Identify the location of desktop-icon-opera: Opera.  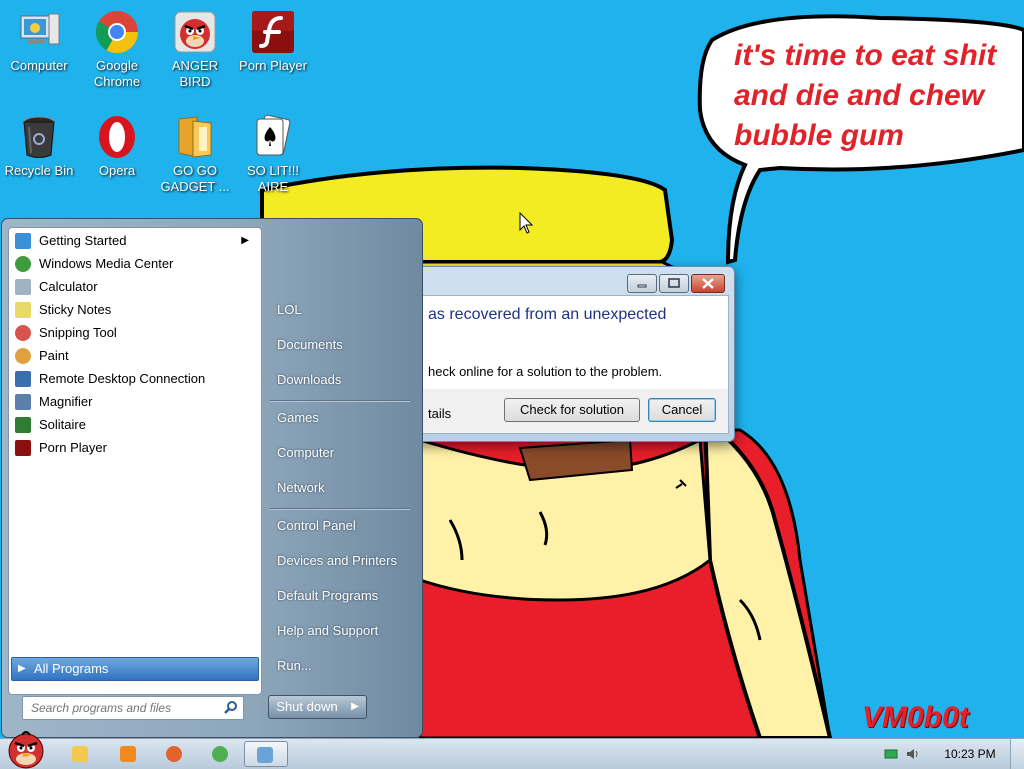
(117, 146).